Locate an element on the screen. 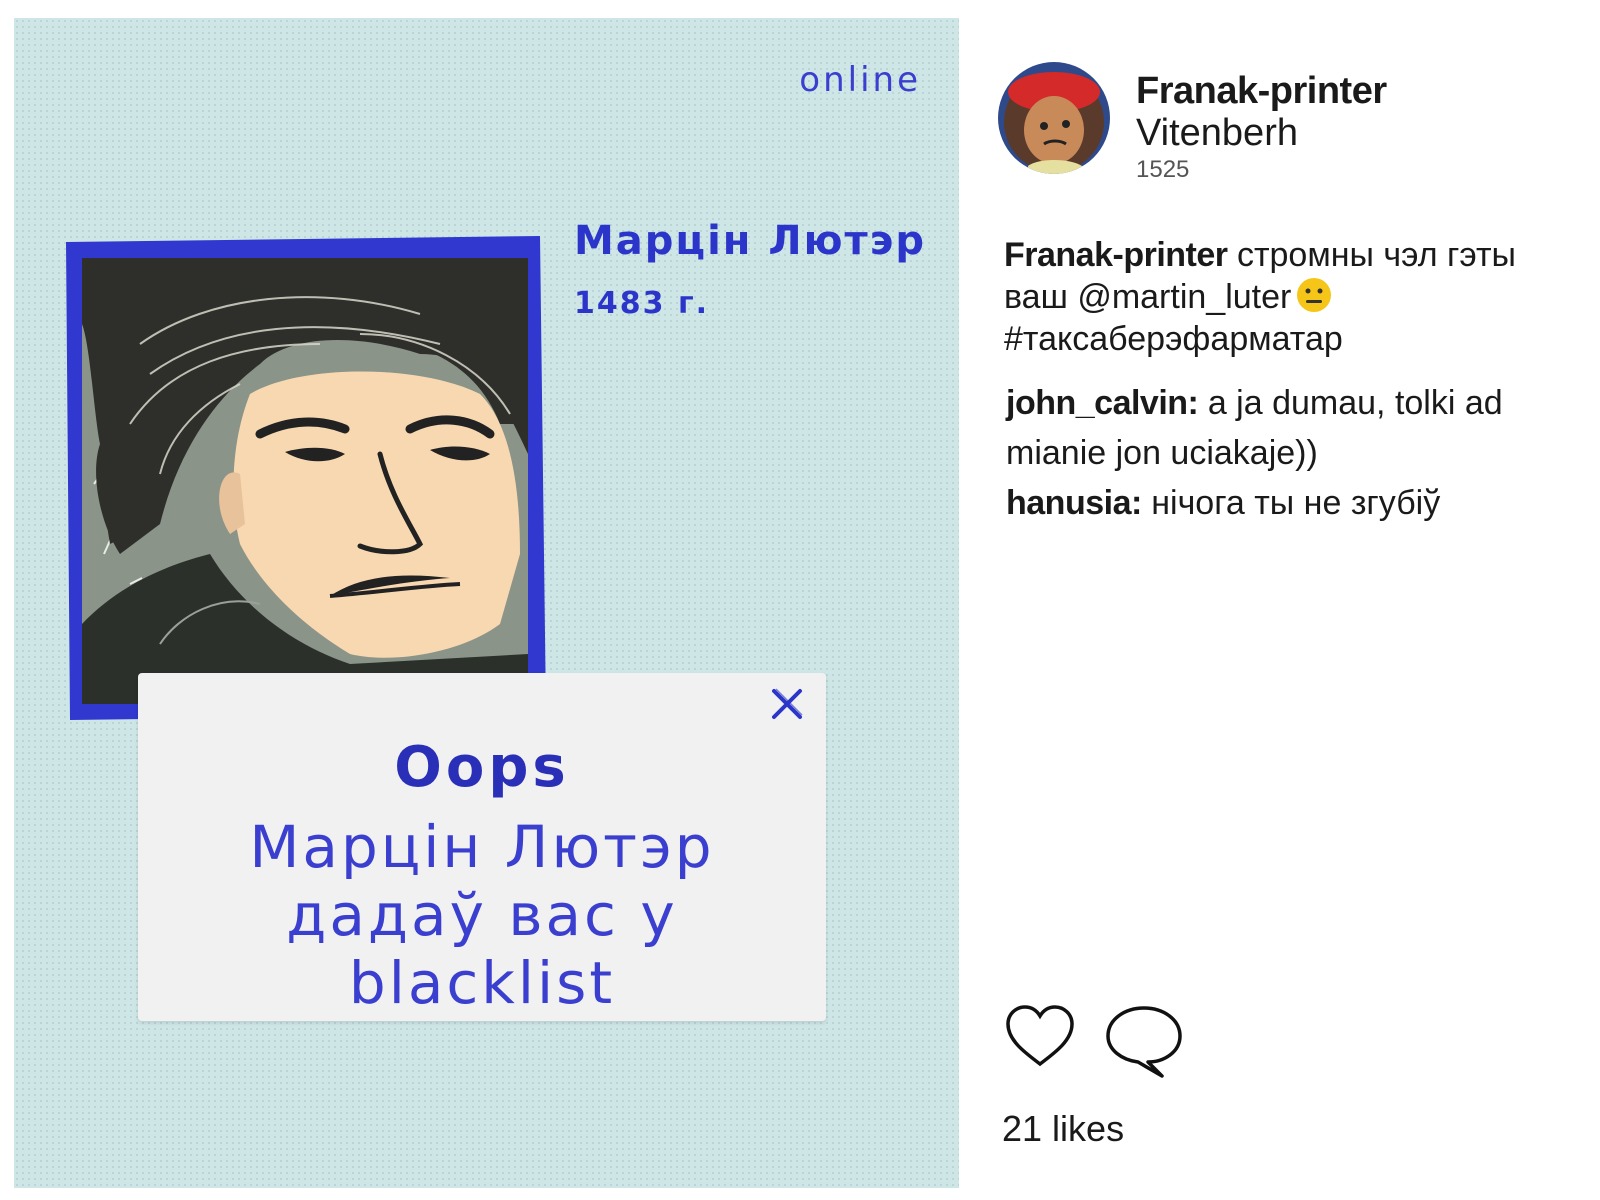 Image resolution: width=1600 pixels, height=1200 pixels. post-date: 1525 is located at coordinates (1163, 169).